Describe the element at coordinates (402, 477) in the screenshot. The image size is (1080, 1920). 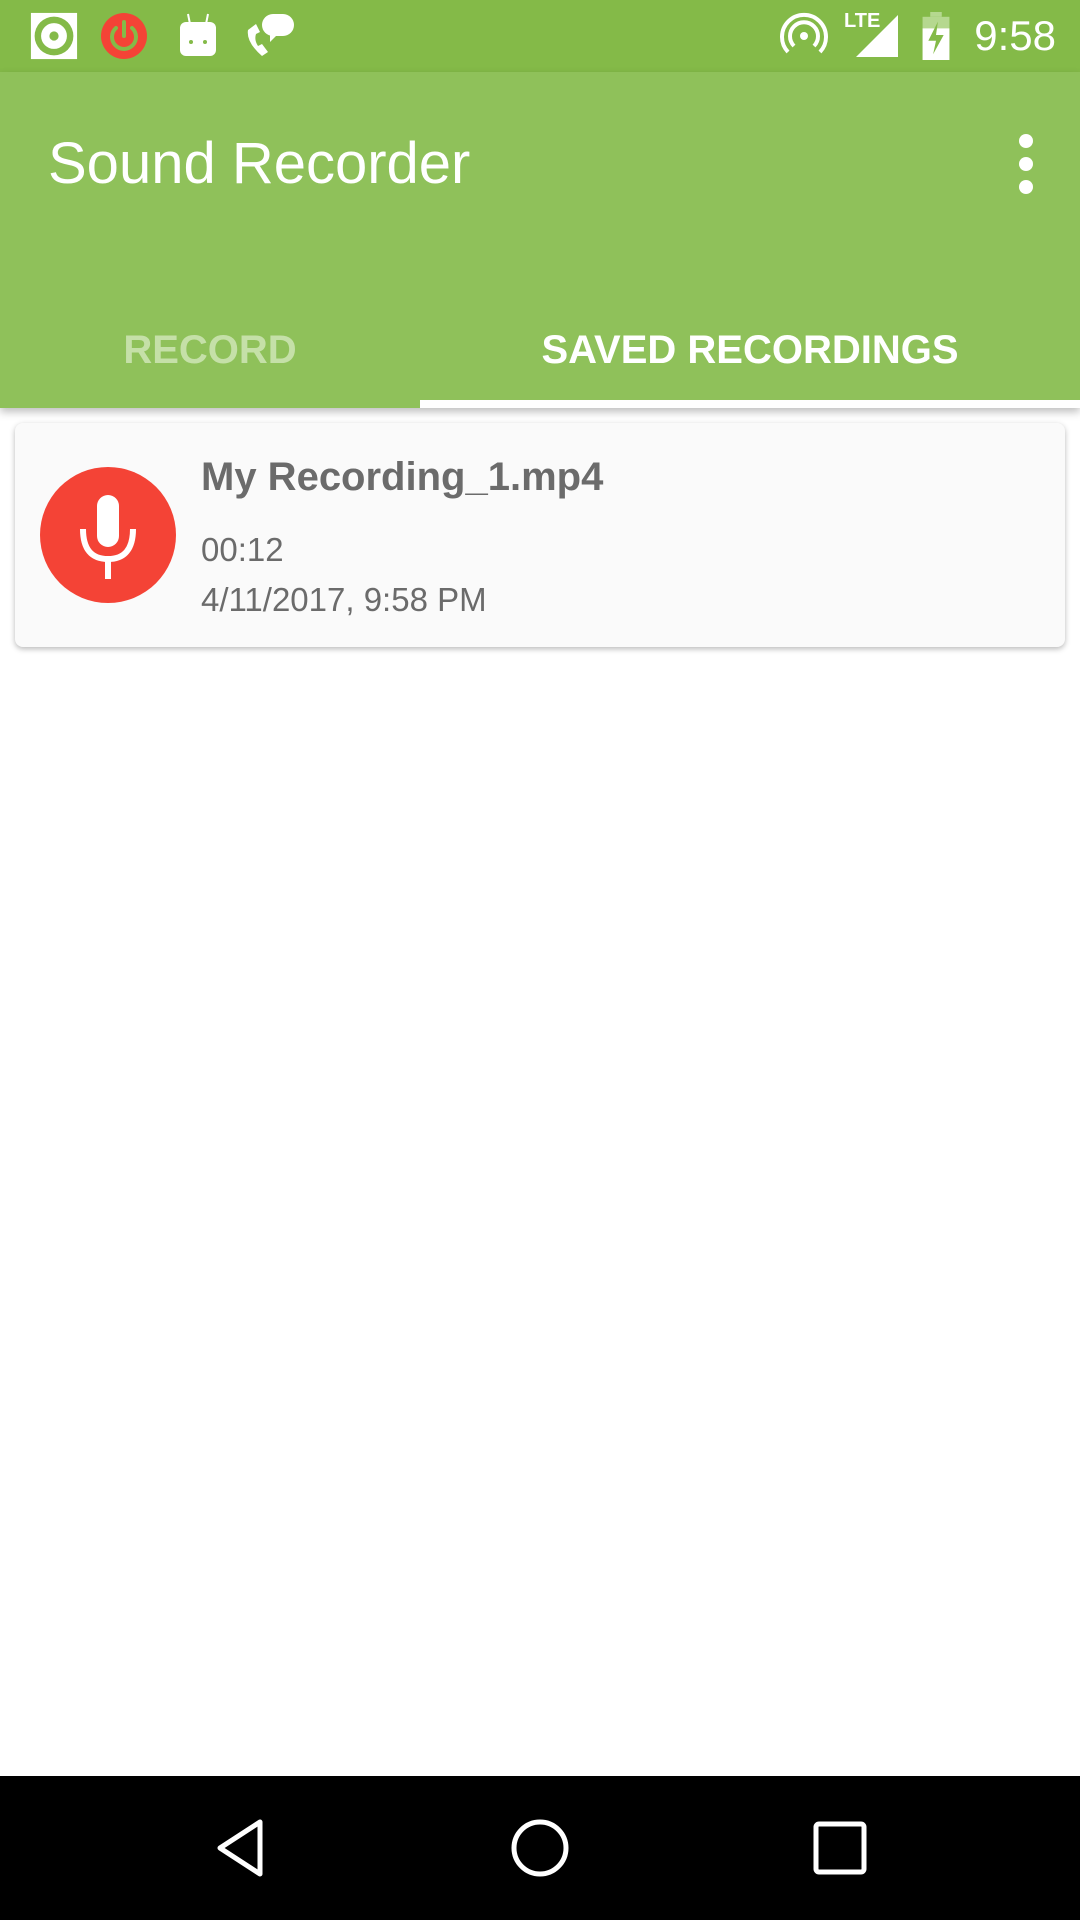
I see `recording-name: My Recording_1.mp4` at that location.